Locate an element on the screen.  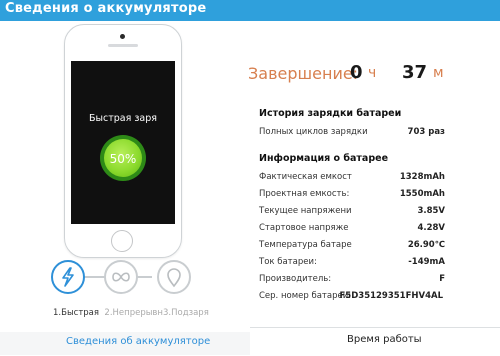
infinity-icon is located at coordinates (121, 277).